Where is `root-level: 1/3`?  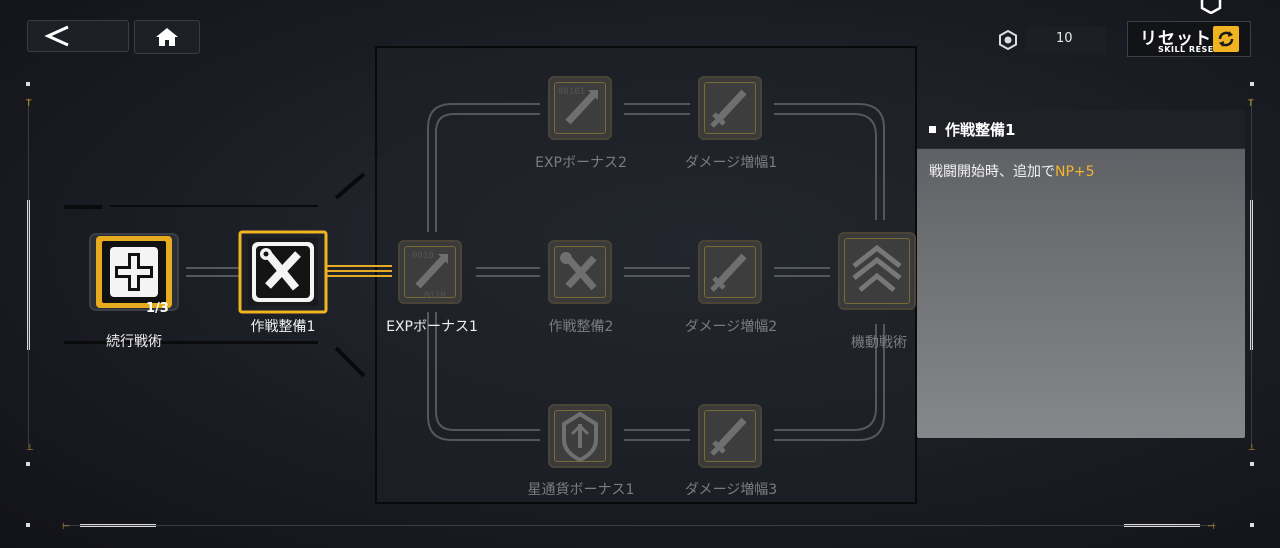 root-level: 1/3 is located at coordinates (157, 308).